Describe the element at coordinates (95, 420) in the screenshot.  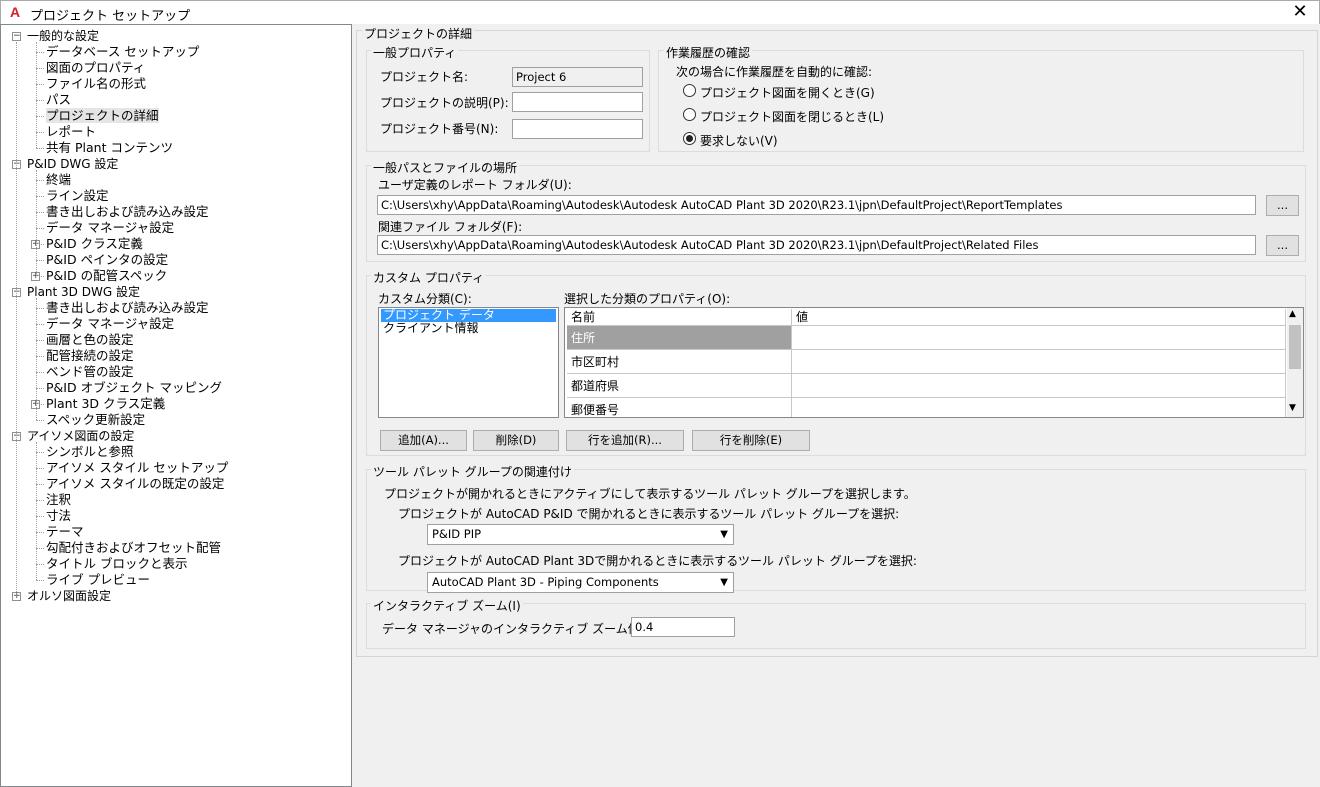
I see `tree-item: スペック更新設定` at that location.